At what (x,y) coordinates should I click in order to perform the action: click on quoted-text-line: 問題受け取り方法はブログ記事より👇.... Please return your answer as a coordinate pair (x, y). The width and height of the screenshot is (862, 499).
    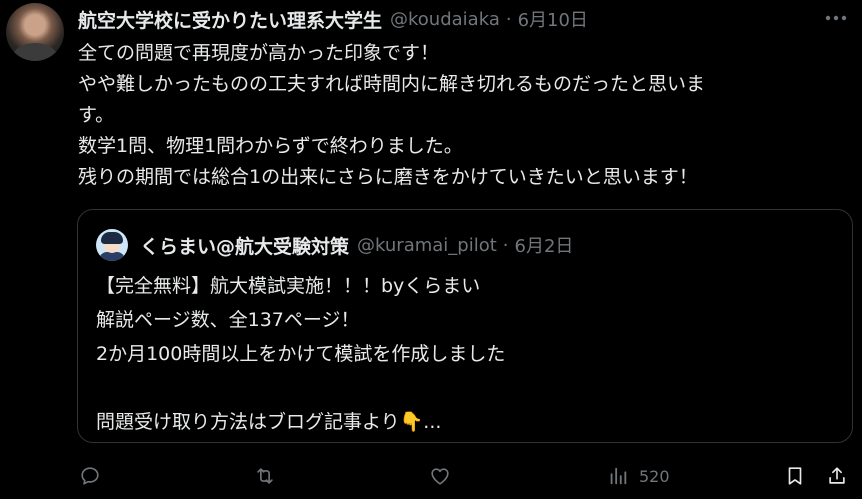
    Looking at the image, I should click on (269, 422).